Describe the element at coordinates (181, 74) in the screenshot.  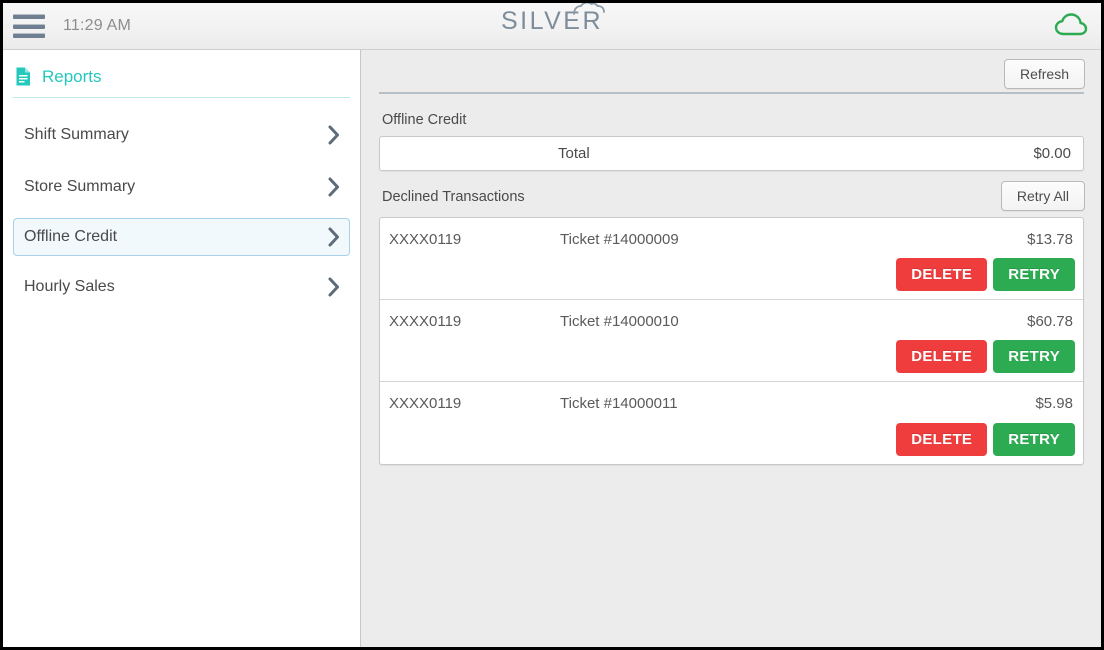
I see `reports-header: Reports` at that location.